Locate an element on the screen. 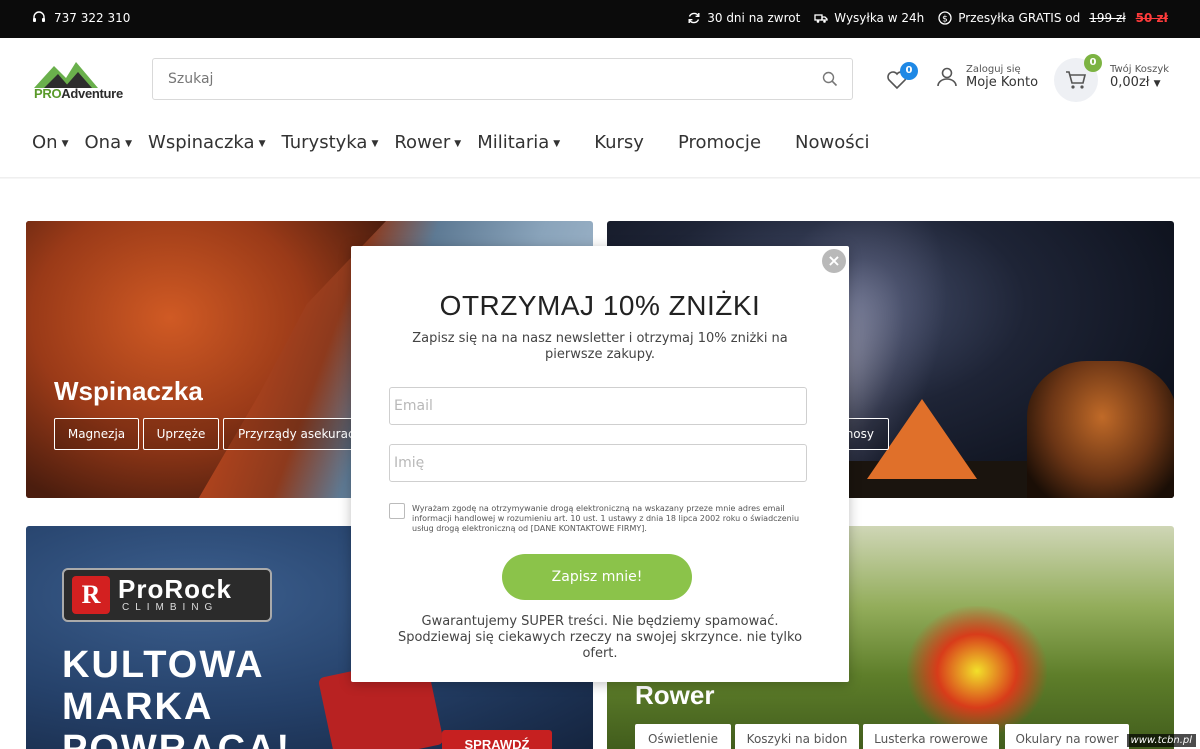 The width and height of the screenshot is (1200, 749). name-field is located at coordinates (598, 463).